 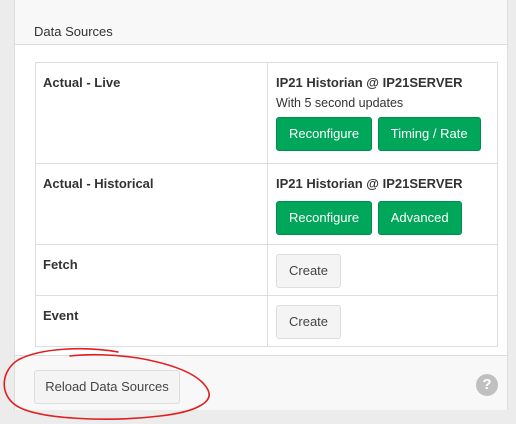 What do you see at coordinates (429, 134) in the screenshot?
I see `timing-rate-button: Timing / Rate` at bounding box center [429, 134].